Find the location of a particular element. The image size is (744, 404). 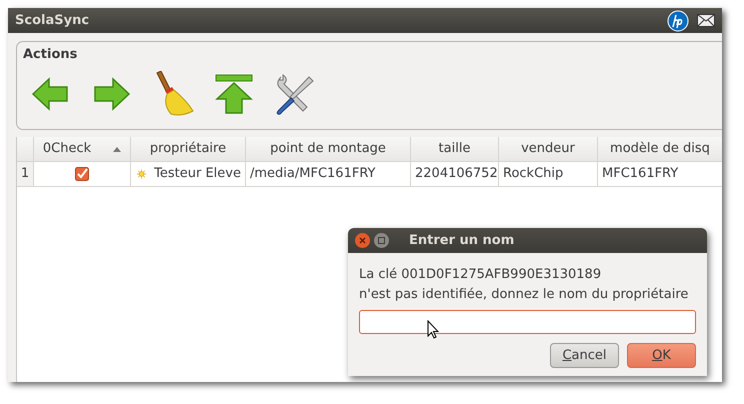

column-header: point de montage is located at coordinates (328, 149).